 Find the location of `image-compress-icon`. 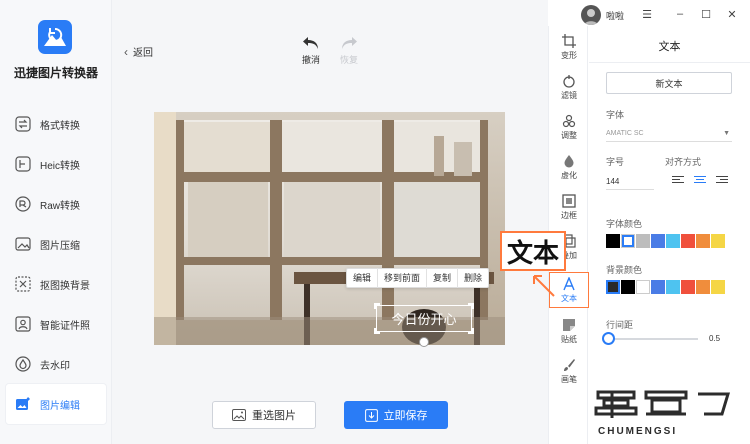

image-compress-icon is located at coordinates (23, 244).